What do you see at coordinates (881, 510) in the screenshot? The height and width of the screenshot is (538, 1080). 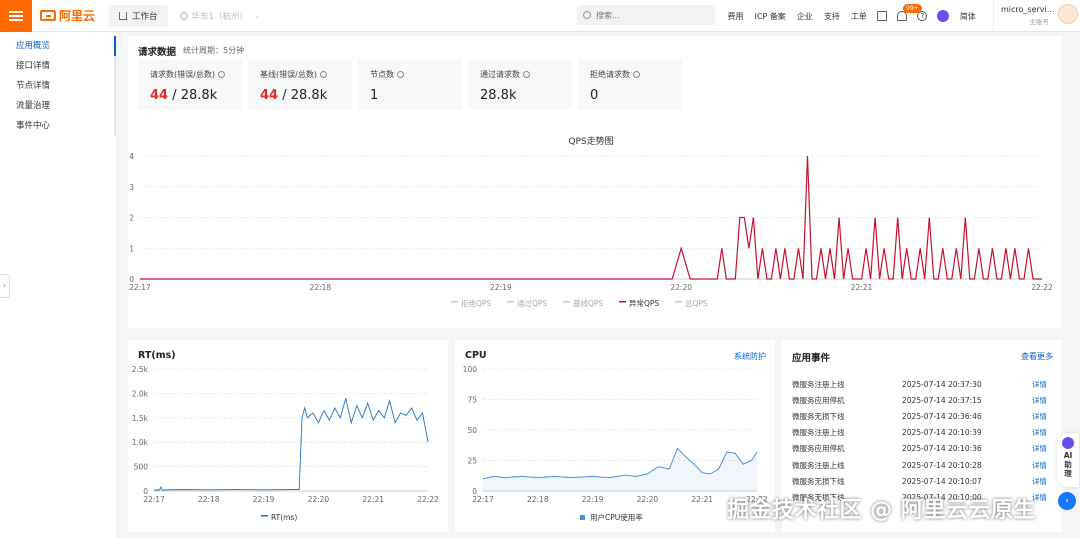 I see `watermark: 掘金技术社区 @ 阿里云云原生` at bounding box center [881, 510].